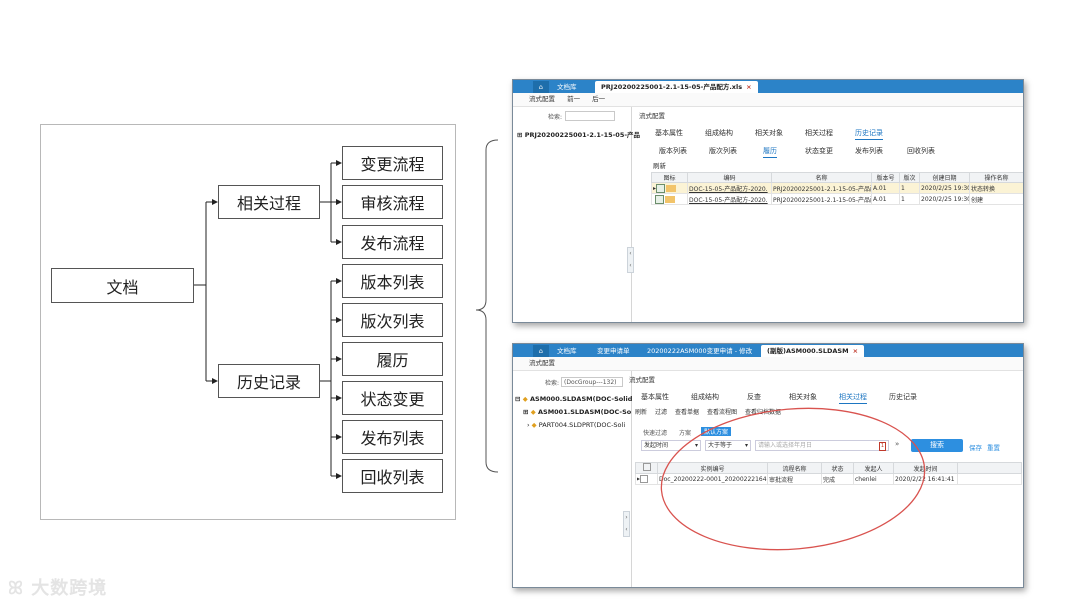 The width and height of the screenshot is (1080, 608). I want to click on tab-revision-list: 版次列表, so click(723, 151).